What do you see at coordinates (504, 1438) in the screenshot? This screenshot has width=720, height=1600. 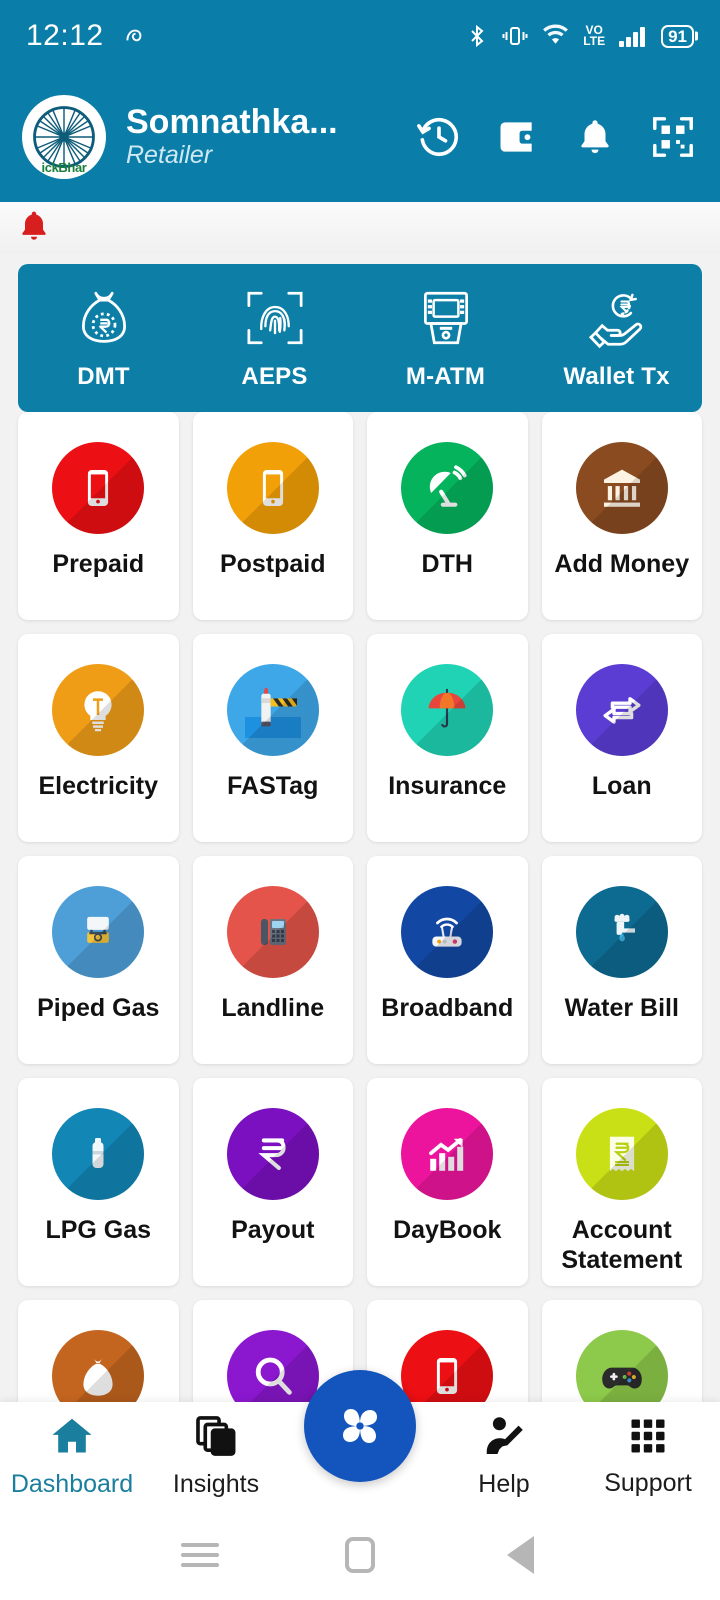 I see `person-edit-icon` at bounding box center [504, 1438].